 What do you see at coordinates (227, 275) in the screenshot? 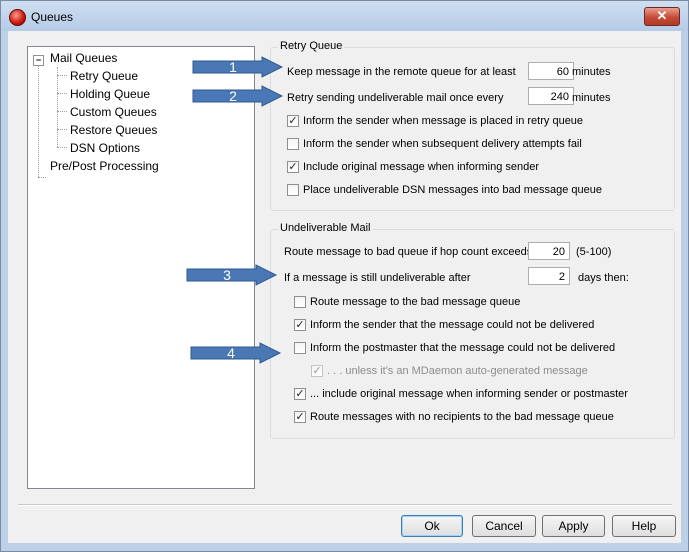
I see `callout-number-3: 3` at bounding box center [227, 275].